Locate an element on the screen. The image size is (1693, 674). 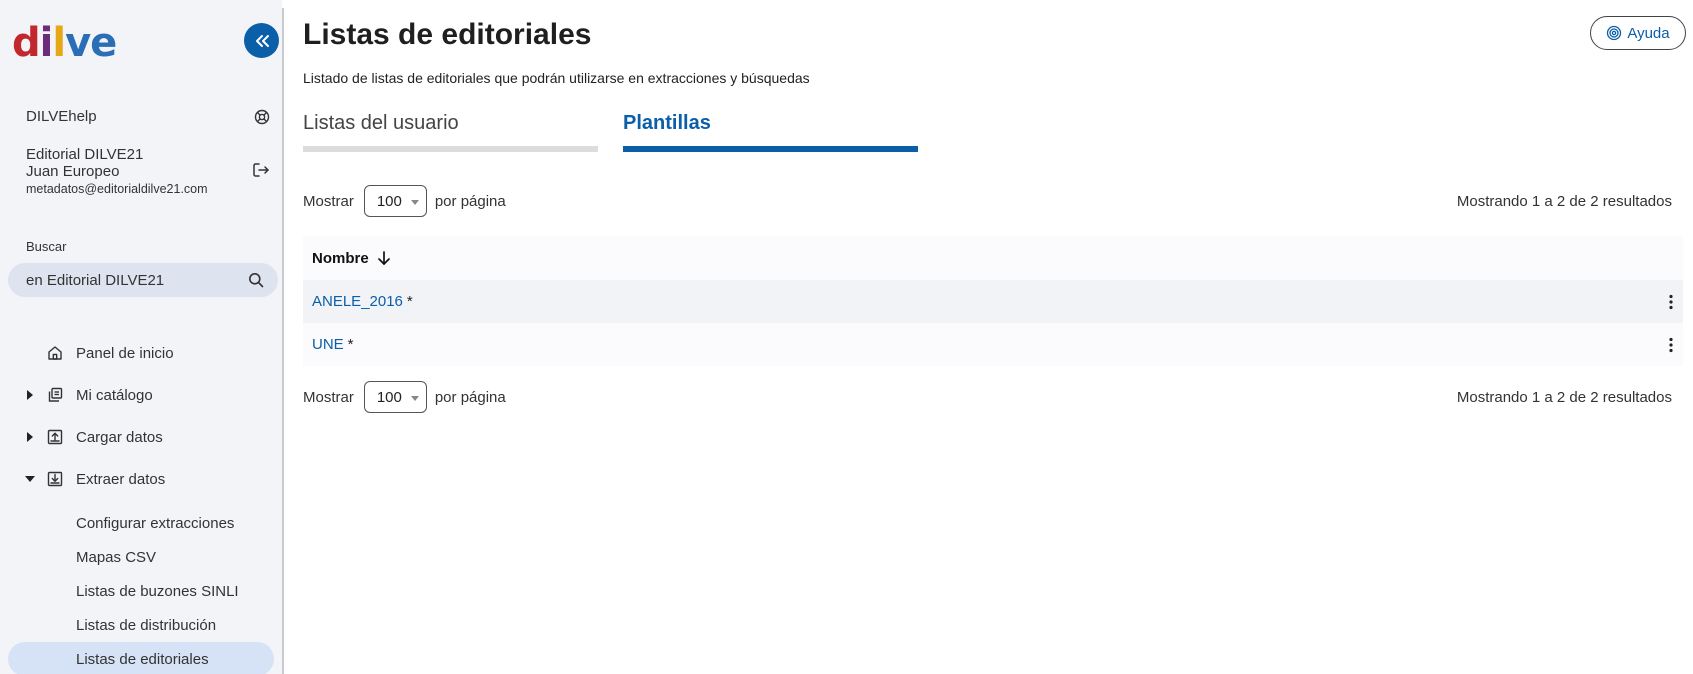
dilve-logo: dilve is located at coordinates (64, 43).